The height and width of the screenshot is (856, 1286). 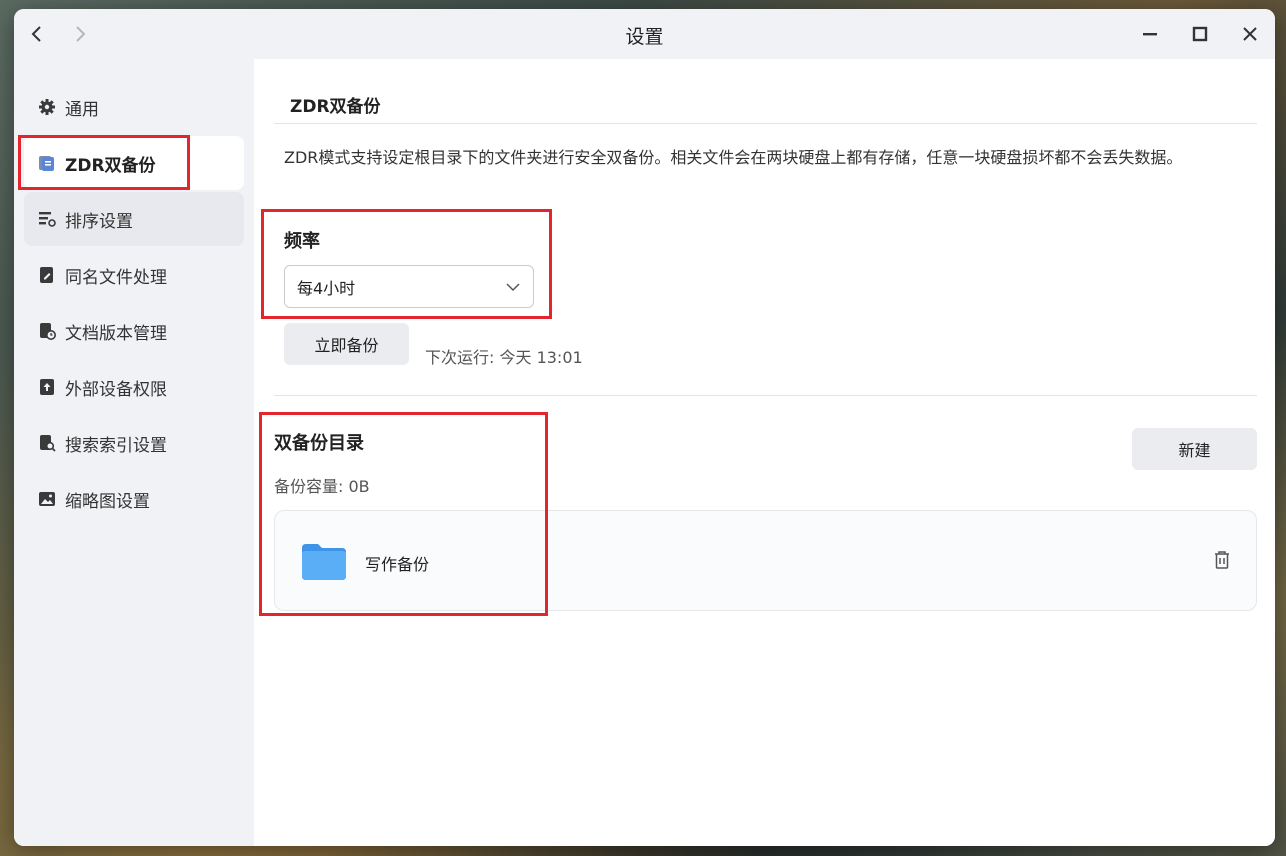 I want to click on sidebar-item-external-device: 外部设备权限, so click(x=134, y=387).